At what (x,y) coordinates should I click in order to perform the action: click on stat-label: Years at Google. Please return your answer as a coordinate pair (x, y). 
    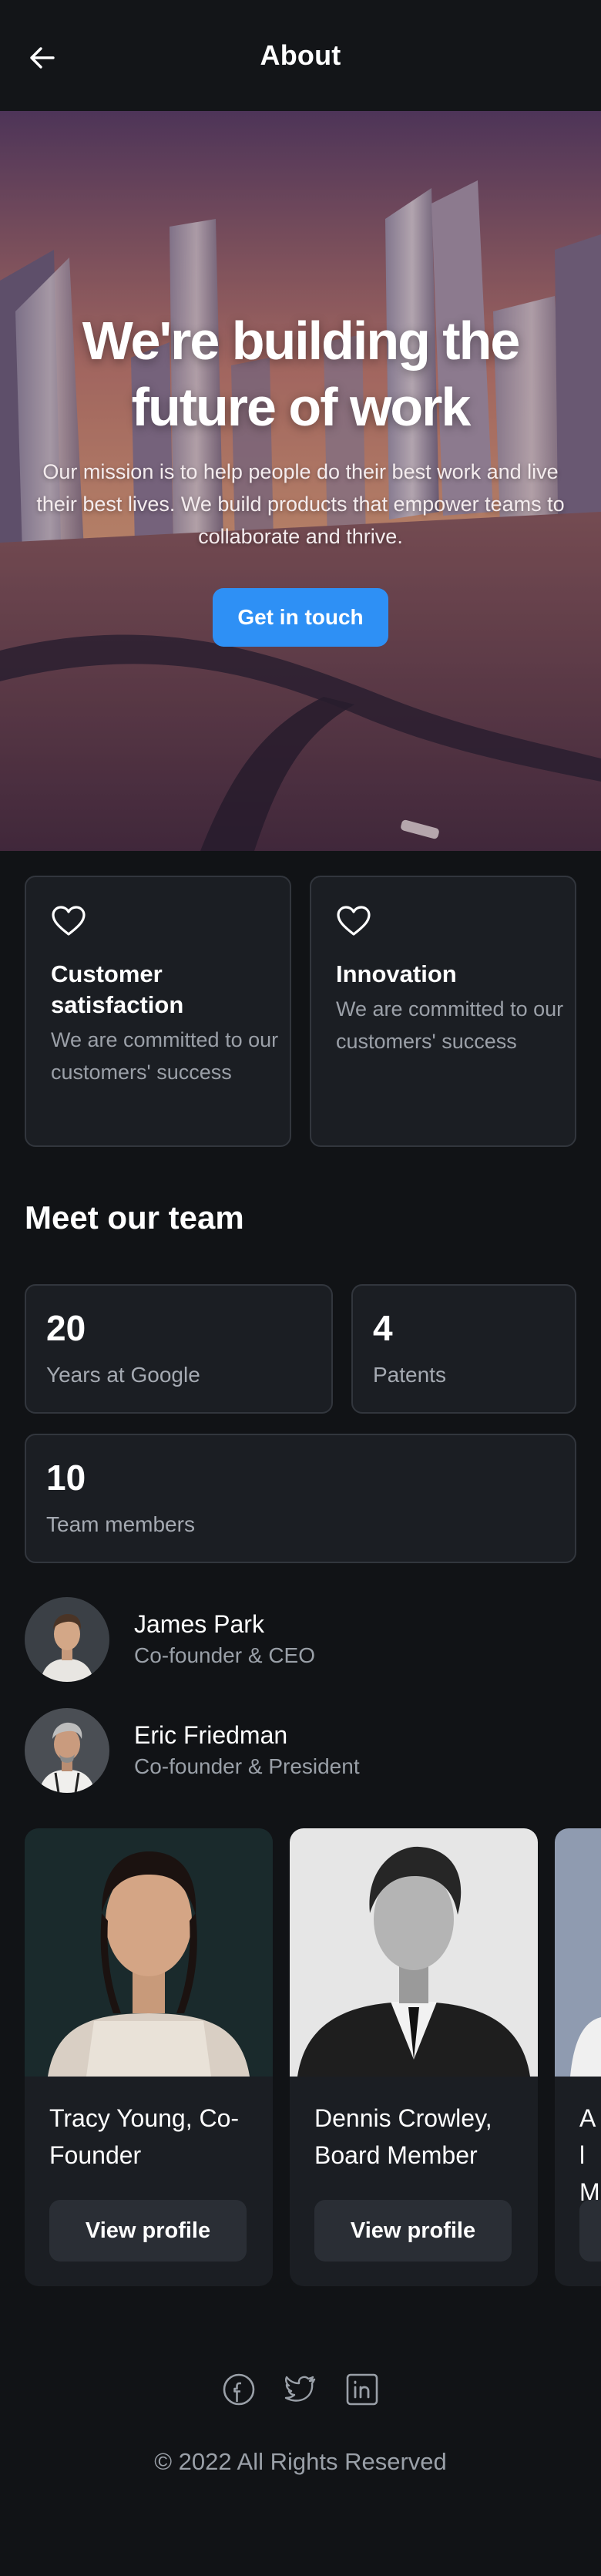
    Looking at the image, I should click on (123, 1375).